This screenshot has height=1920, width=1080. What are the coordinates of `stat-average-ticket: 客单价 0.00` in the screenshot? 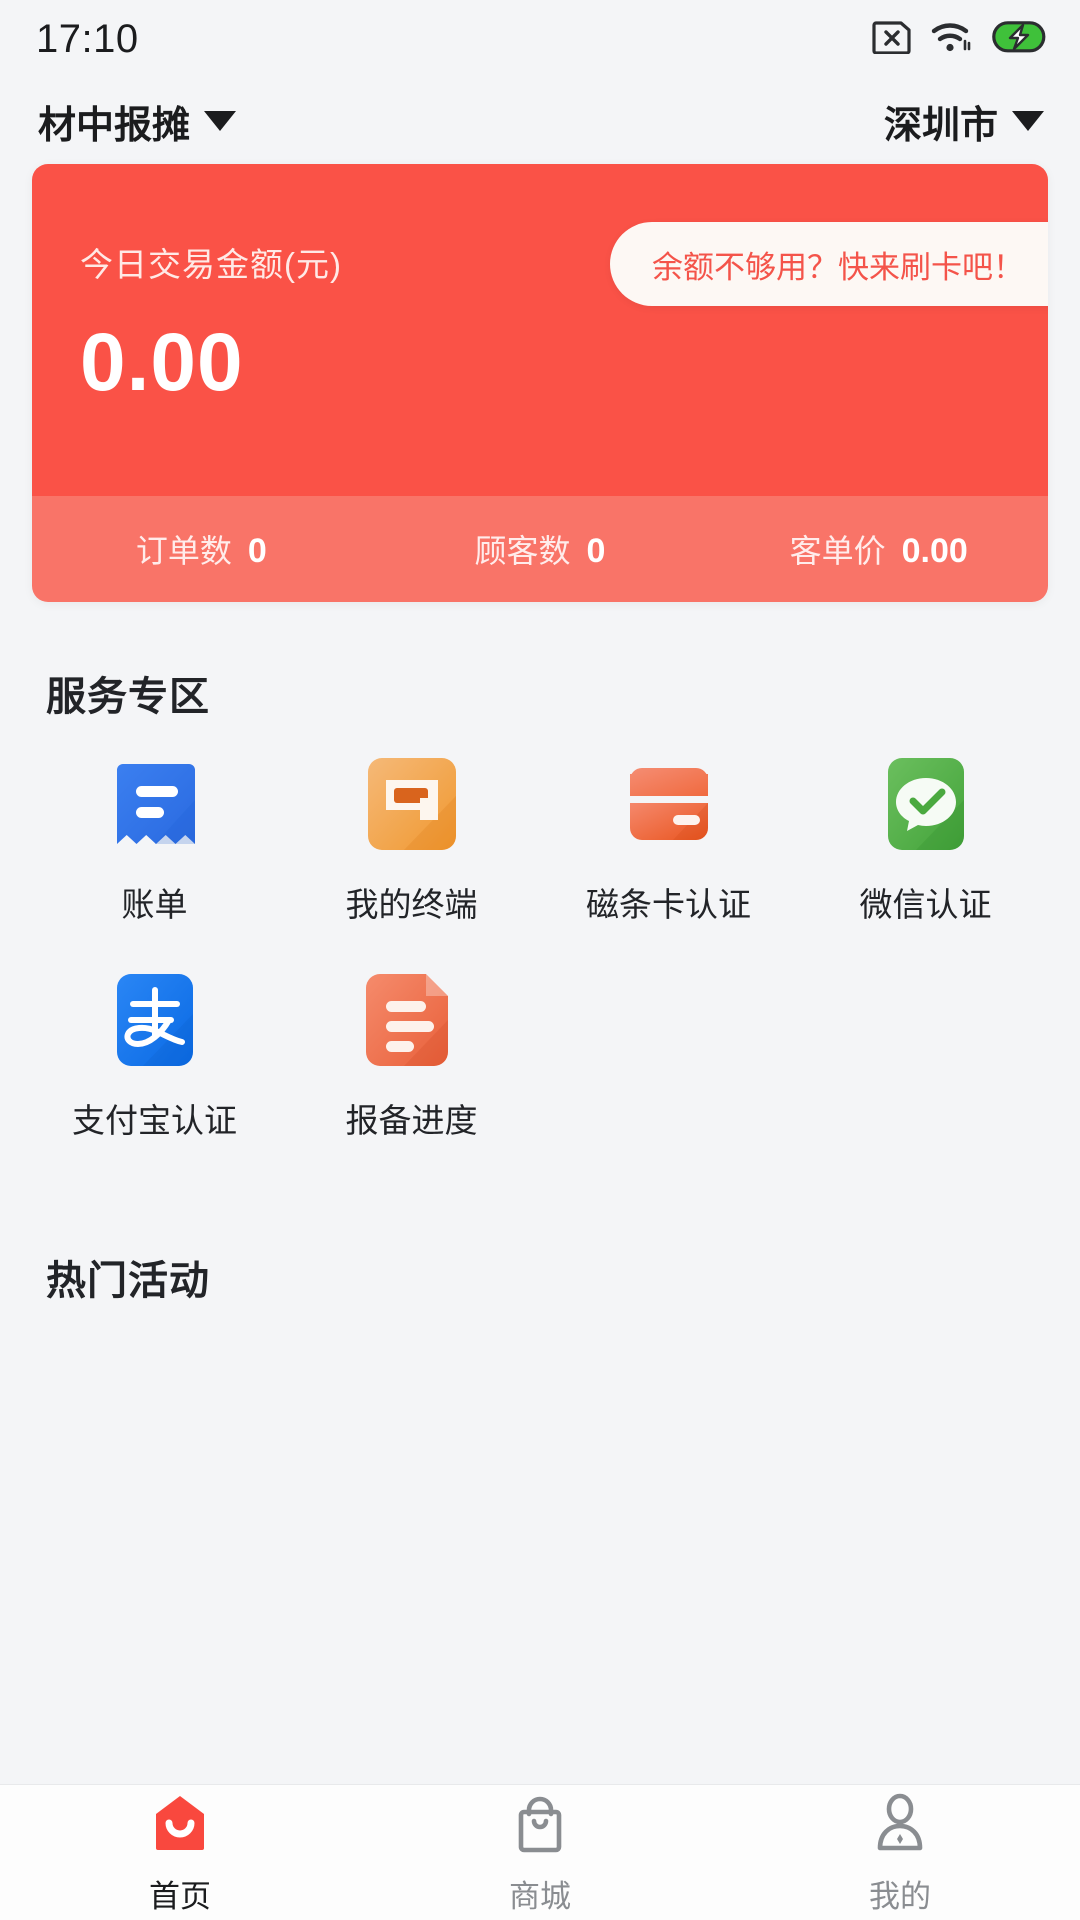 It's located at (878, 549).